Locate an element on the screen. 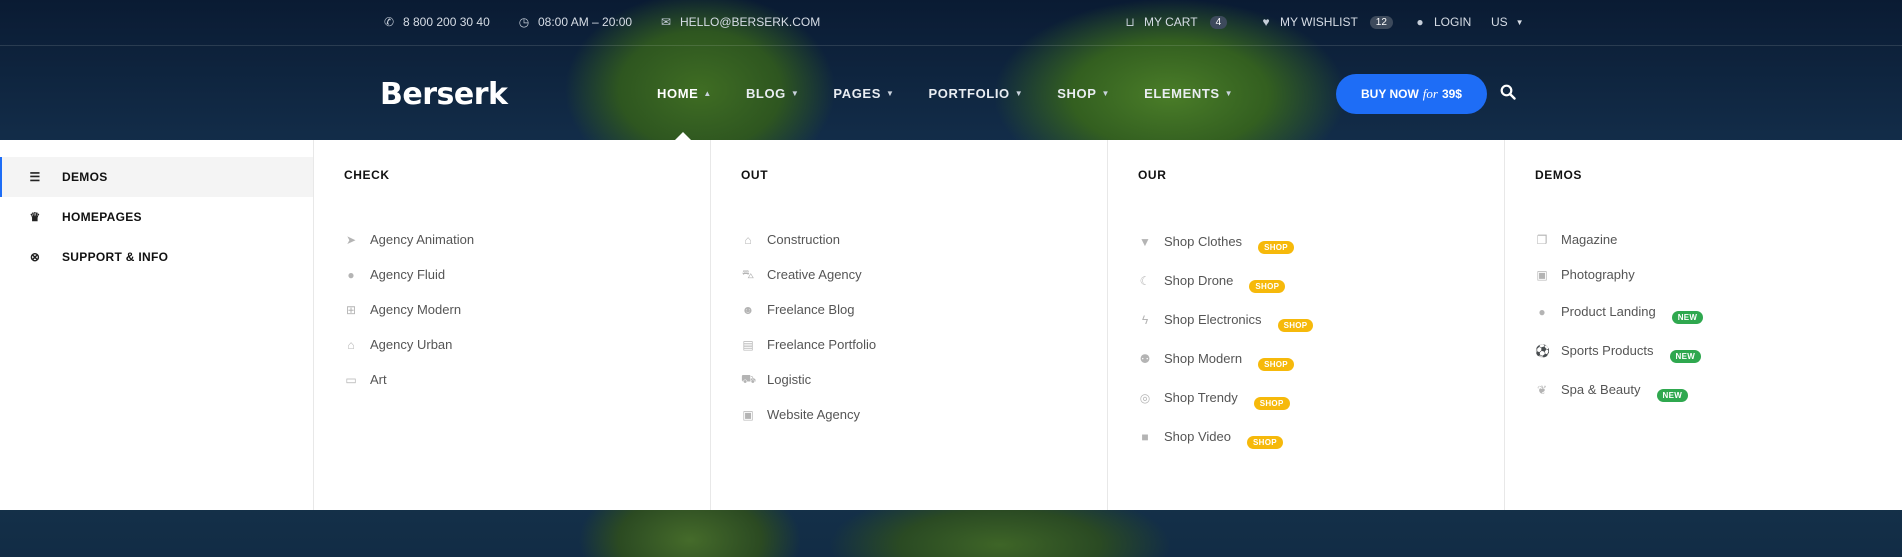 Image resolution: width=1902 pixels, height=557 pixels. user-icon: ● is located at coordinates (1420, 22).